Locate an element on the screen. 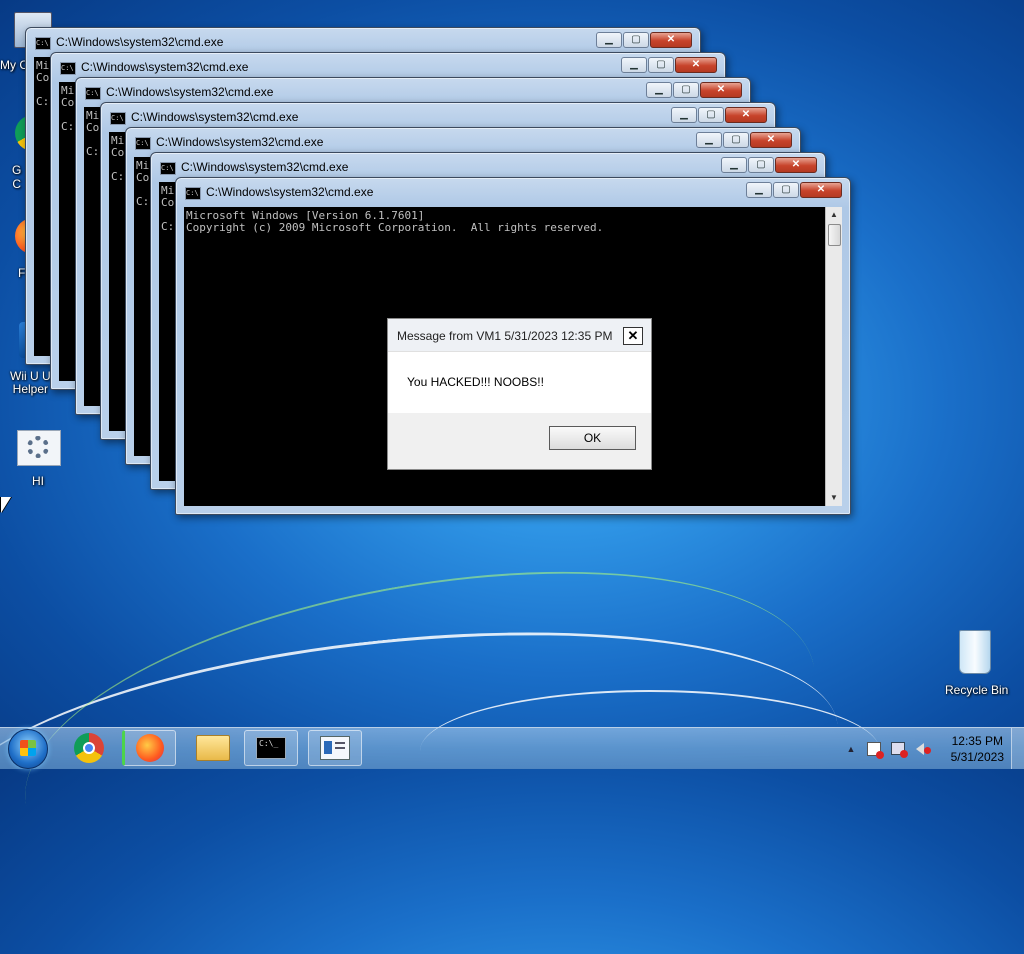 This screenshot has height=954, width=1024. taskbar-firefox is located at coordinates (149, 748).